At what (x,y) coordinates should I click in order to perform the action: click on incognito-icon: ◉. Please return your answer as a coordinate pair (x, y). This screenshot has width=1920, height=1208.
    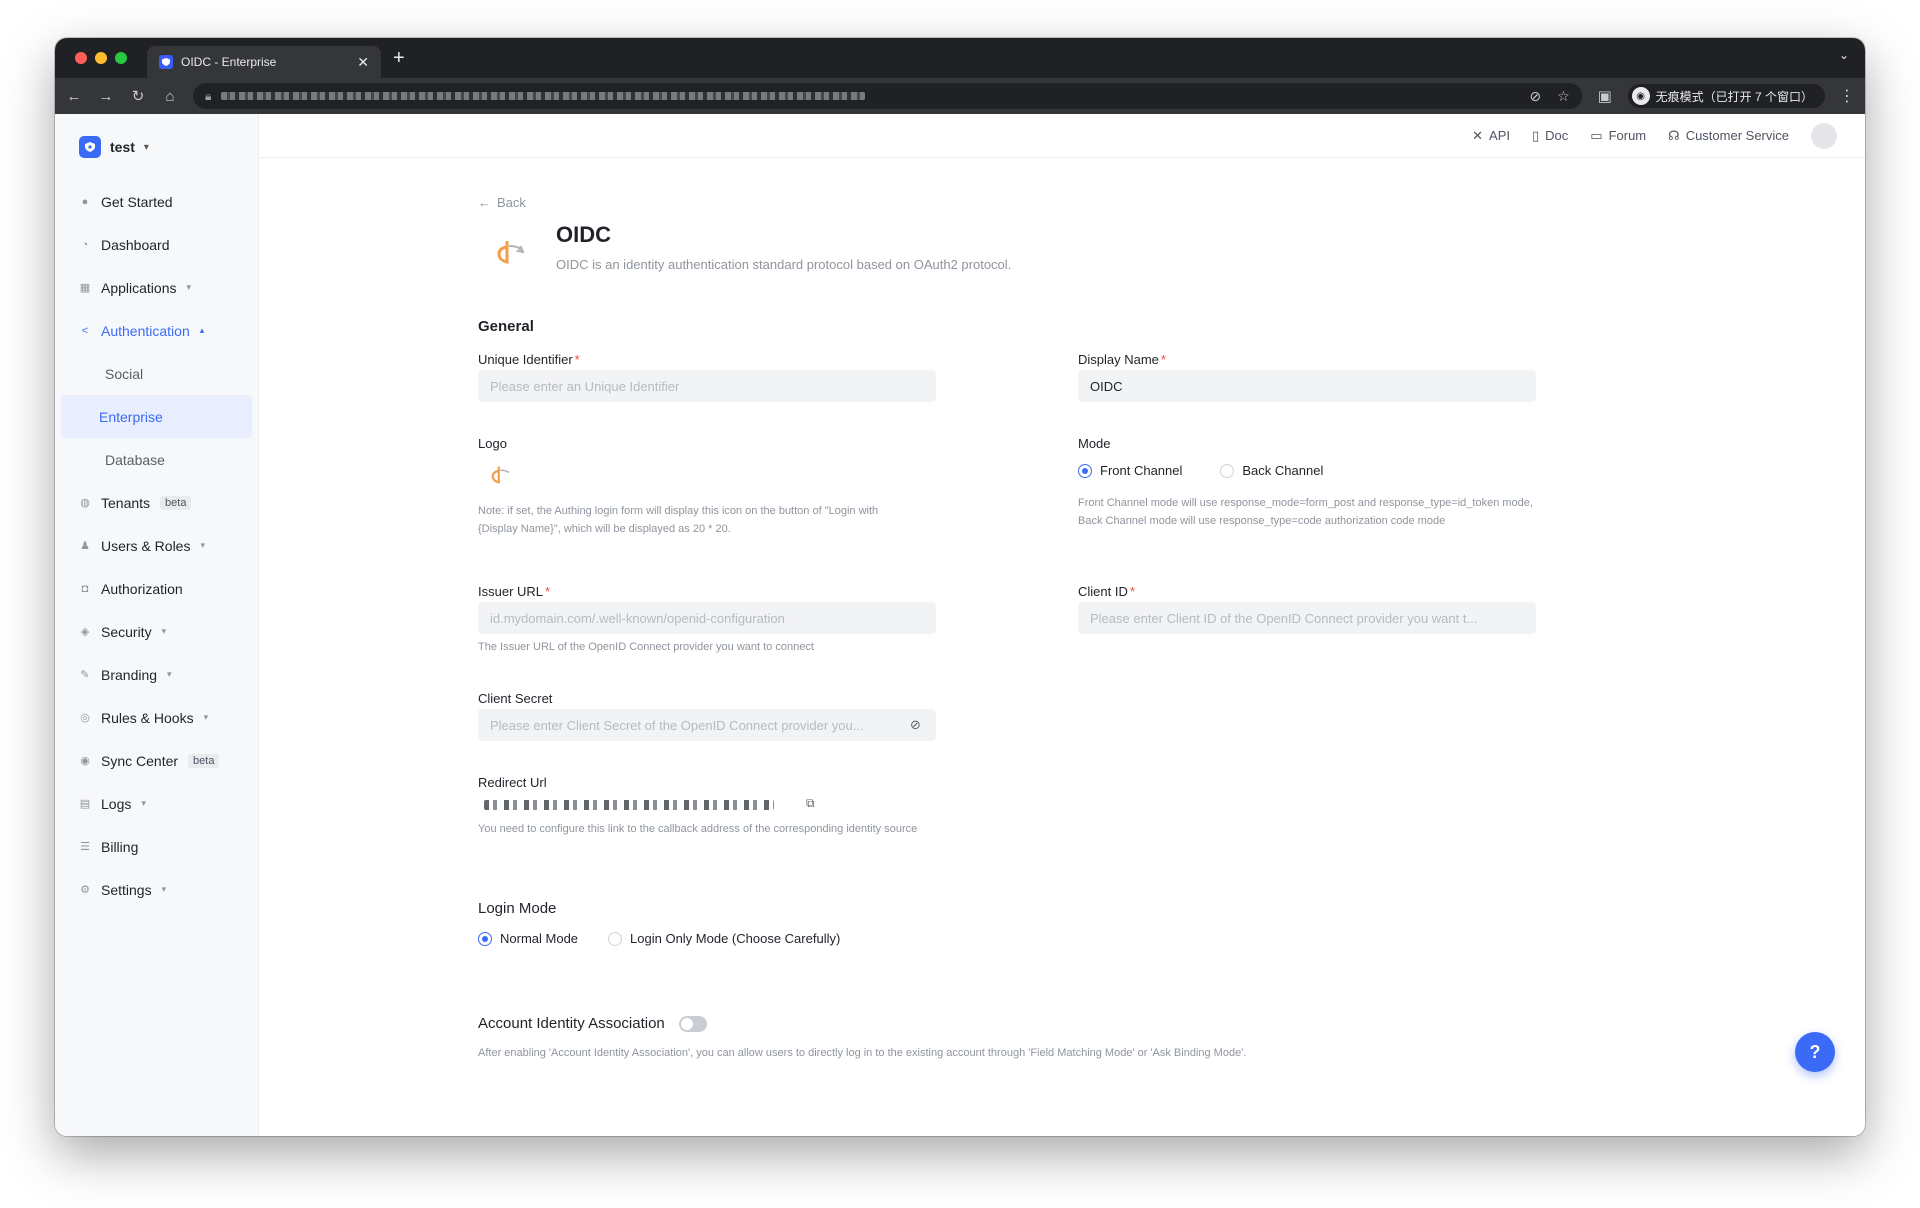
    Looking at the image, I should click on (1640, 96).